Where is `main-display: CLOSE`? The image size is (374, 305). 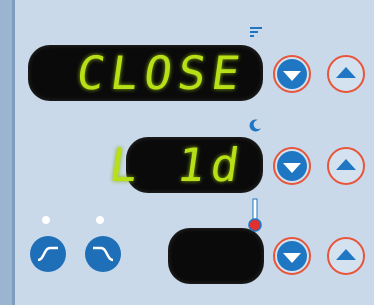 main-display: CLOSE is located at coordinates (145, 73).